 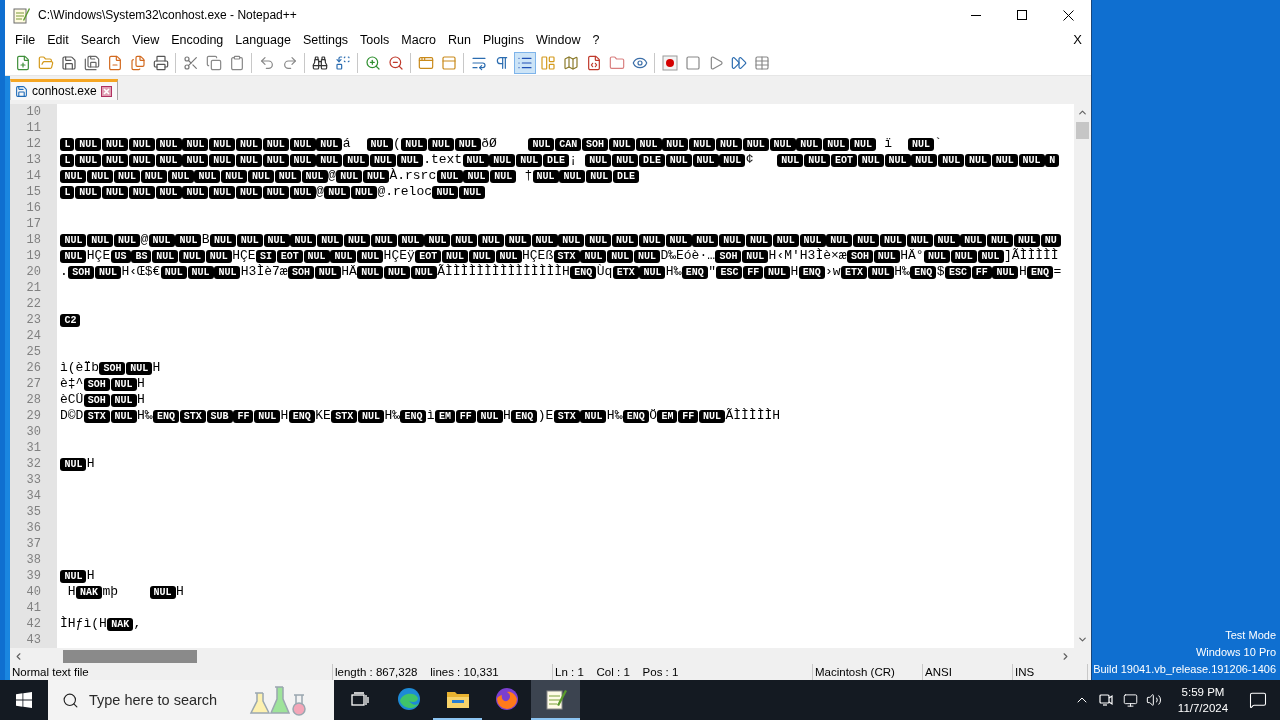 I want to click on search-bar: Type here to search, so click(x=191, y=700).